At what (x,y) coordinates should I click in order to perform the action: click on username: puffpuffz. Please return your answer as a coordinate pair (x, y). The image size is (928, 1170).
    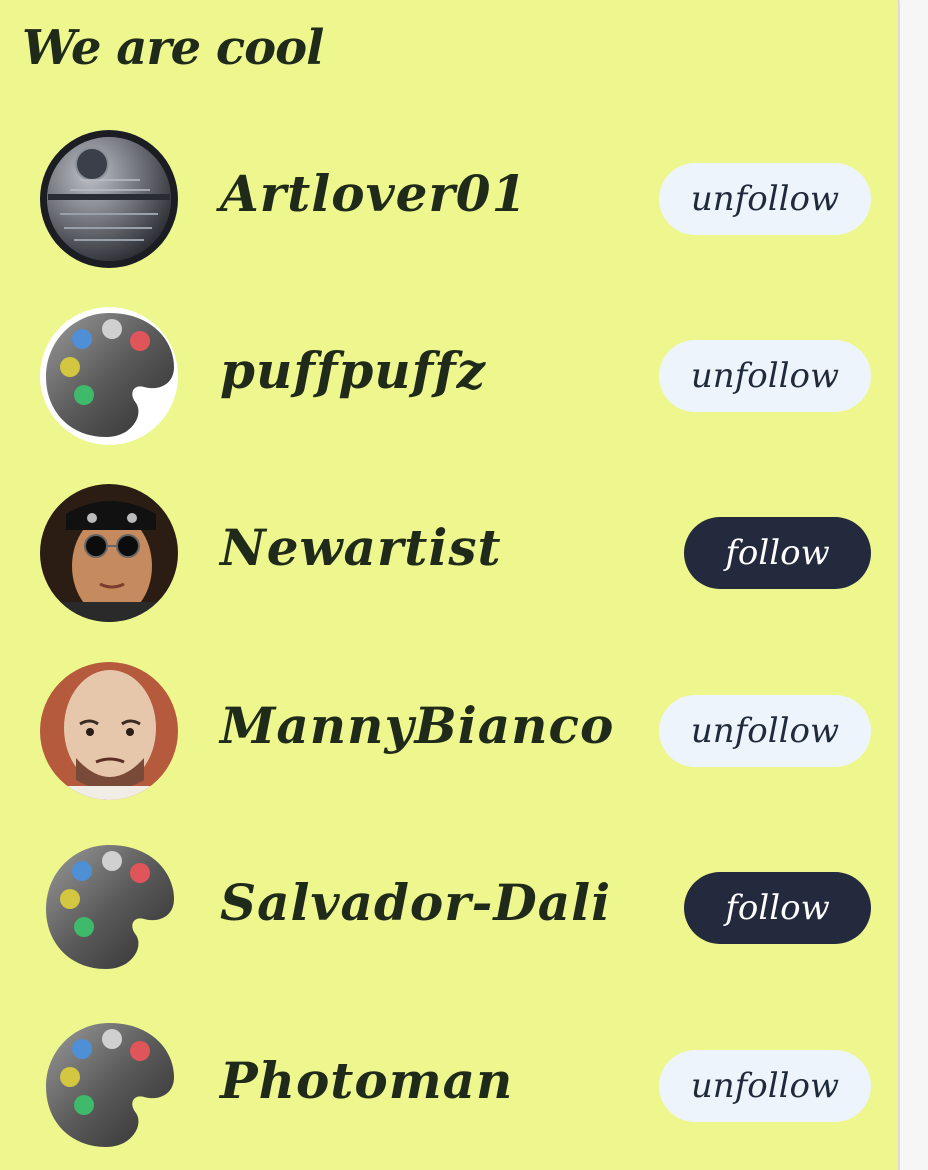
    Looking at the image, I should click on (353, 370).